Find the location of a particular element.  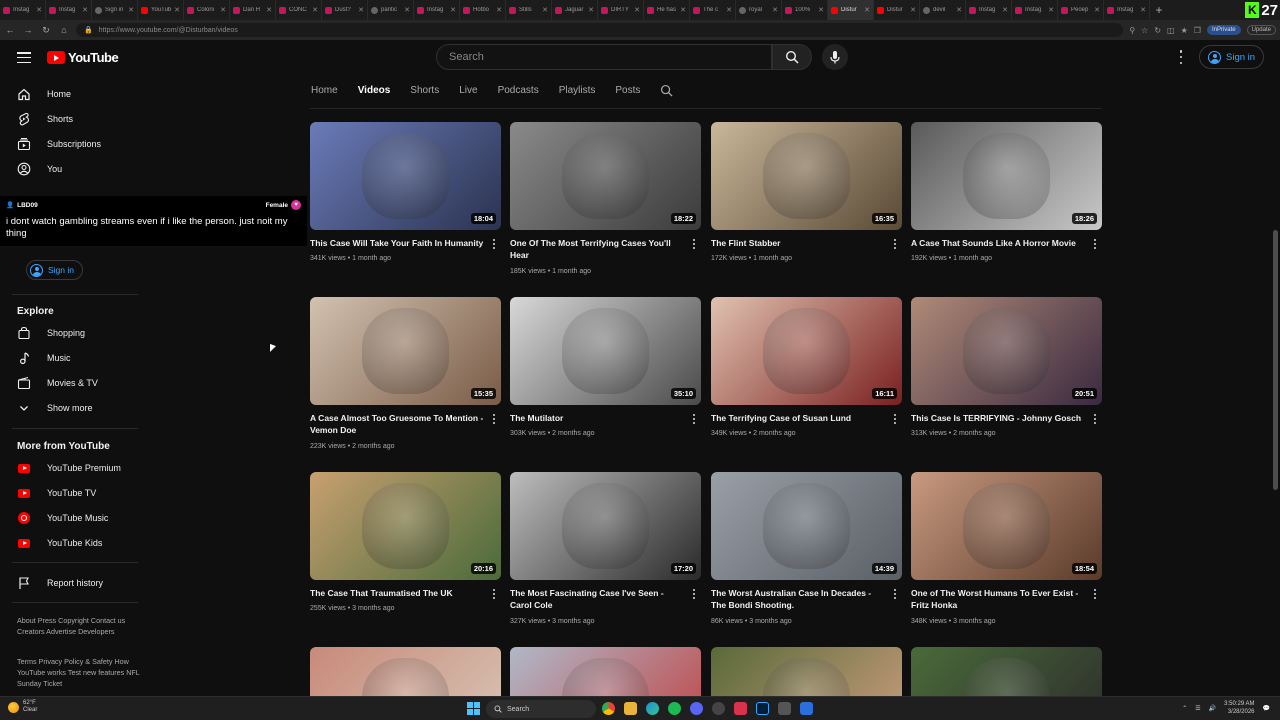

favorite-icon: ☆ is located at coordinates (1144, 30).